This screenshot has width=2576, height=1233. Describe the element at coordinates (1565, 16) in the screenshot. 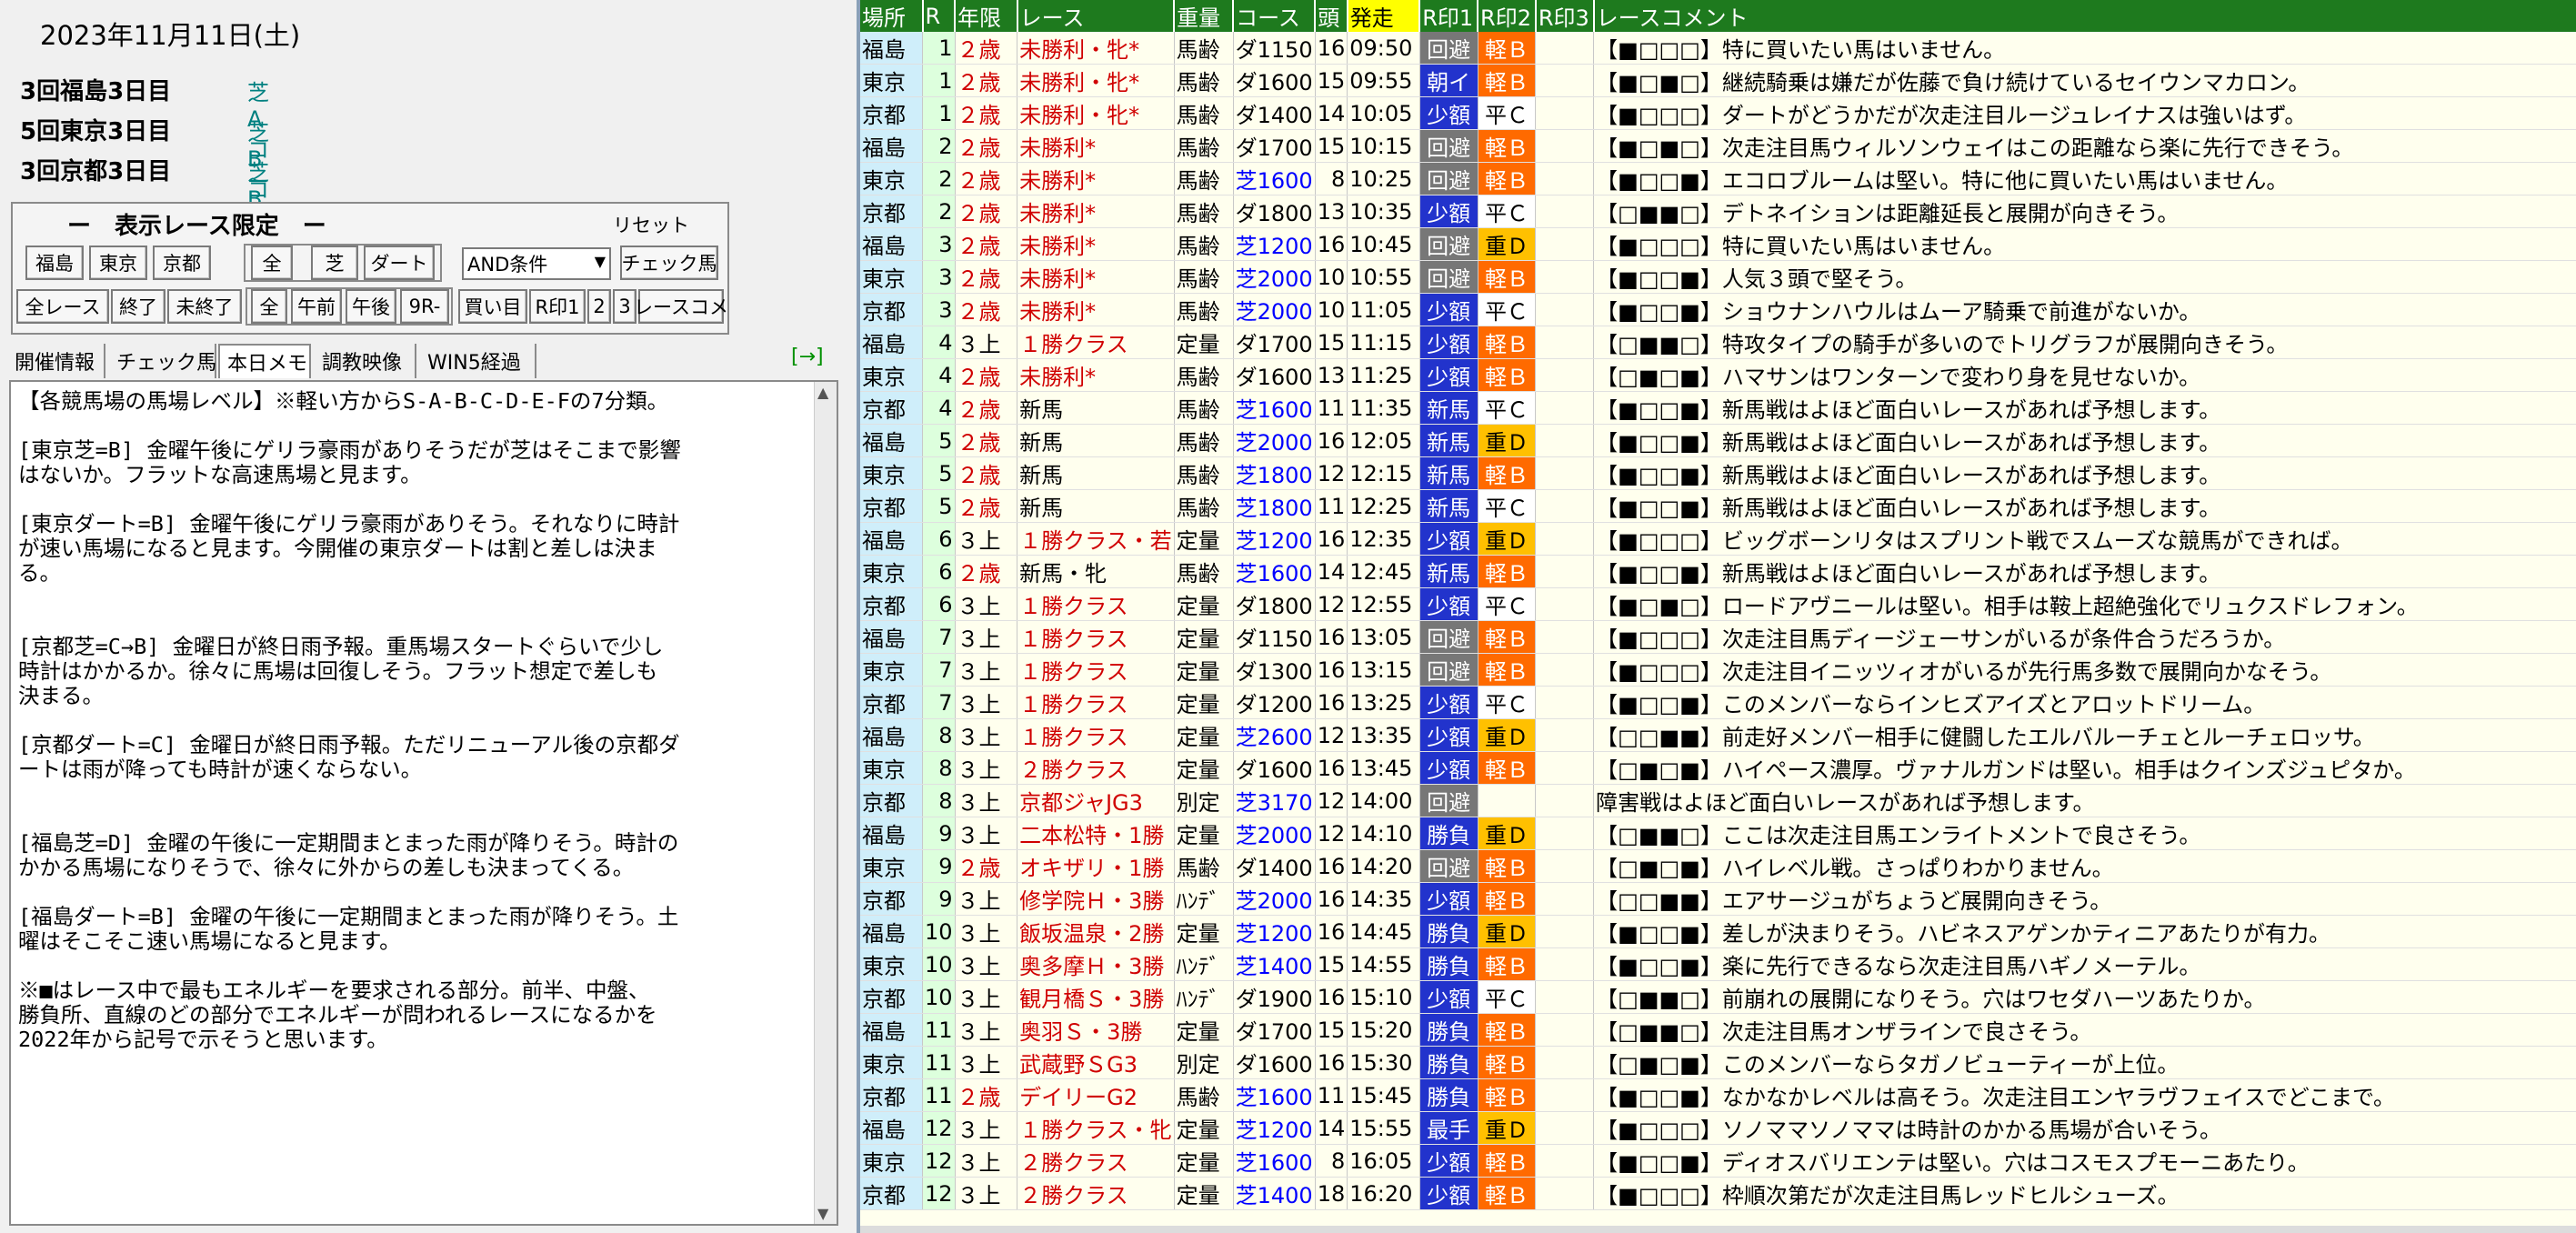

I see `col-mark3-header: R印3` at that location.